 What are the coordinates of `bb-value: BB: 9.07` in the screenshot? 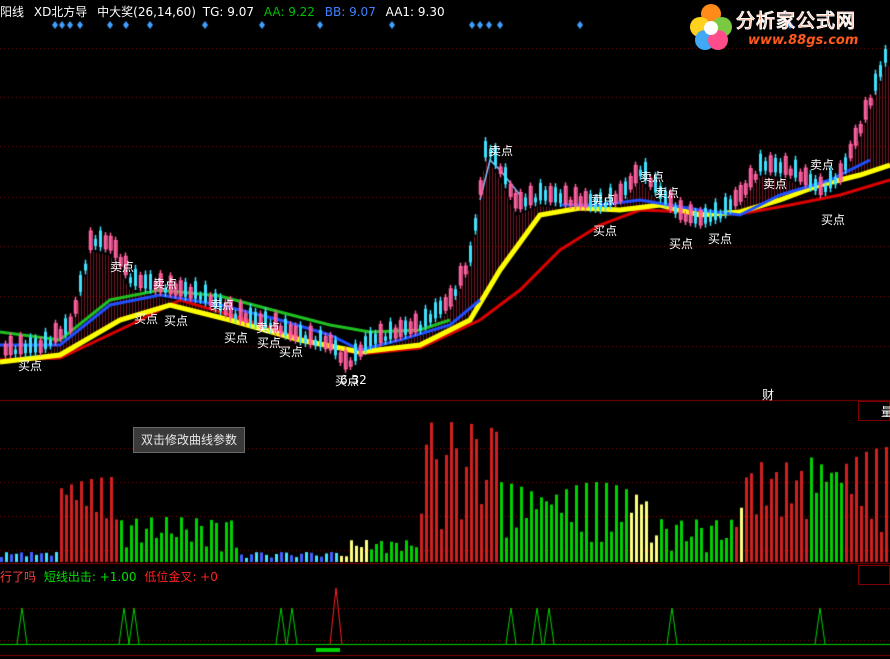 It's located at (350, 12).